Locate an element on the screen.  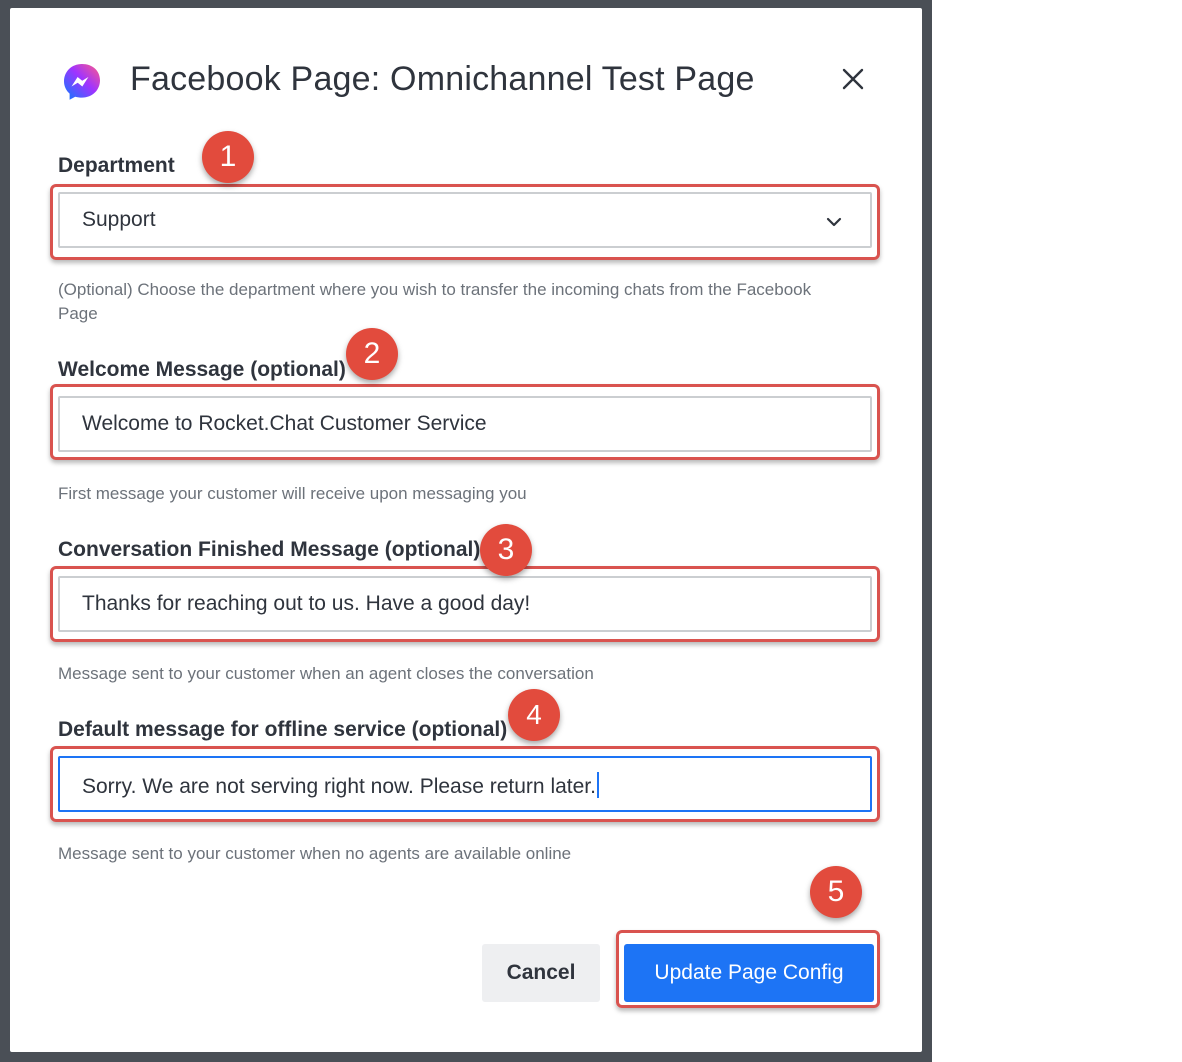
callout-badge-2: 2 is located at coordinates (372, 354).